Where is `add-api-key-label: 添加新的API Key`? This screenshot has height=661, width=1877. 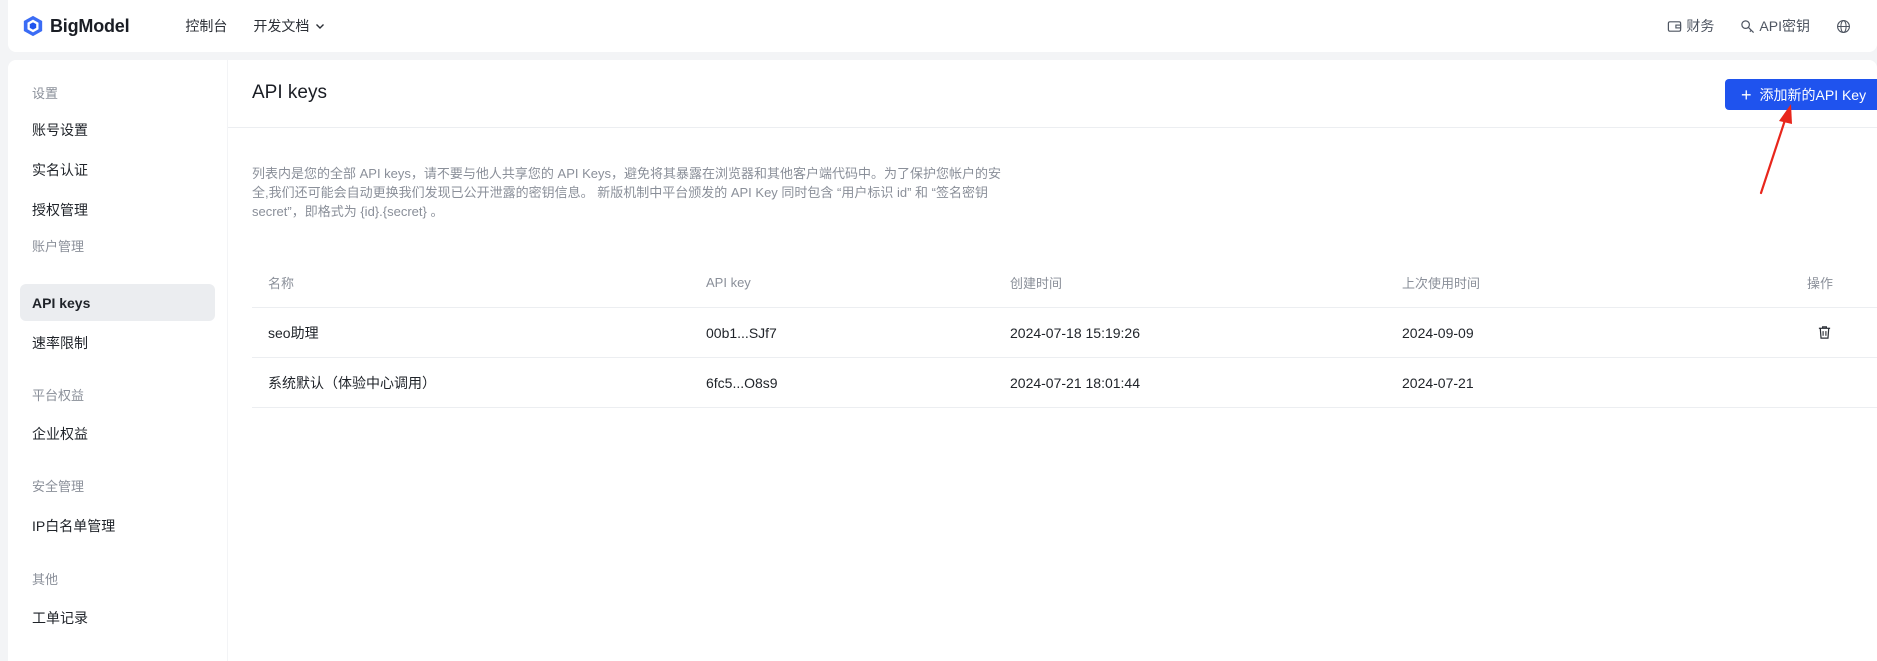 add-api-key-label: 添加新的API Key is located at coordinates (1813, 94).